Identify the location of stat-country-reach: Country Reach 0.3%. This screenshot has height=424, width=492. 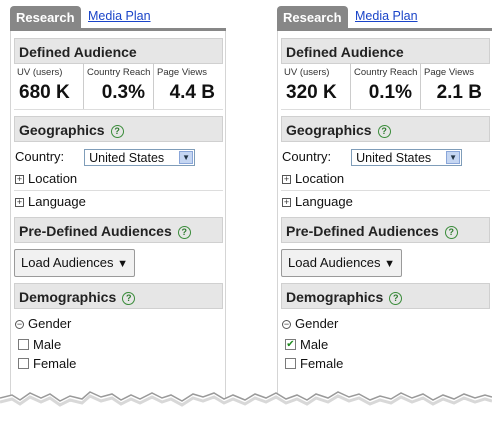
(118, 86).